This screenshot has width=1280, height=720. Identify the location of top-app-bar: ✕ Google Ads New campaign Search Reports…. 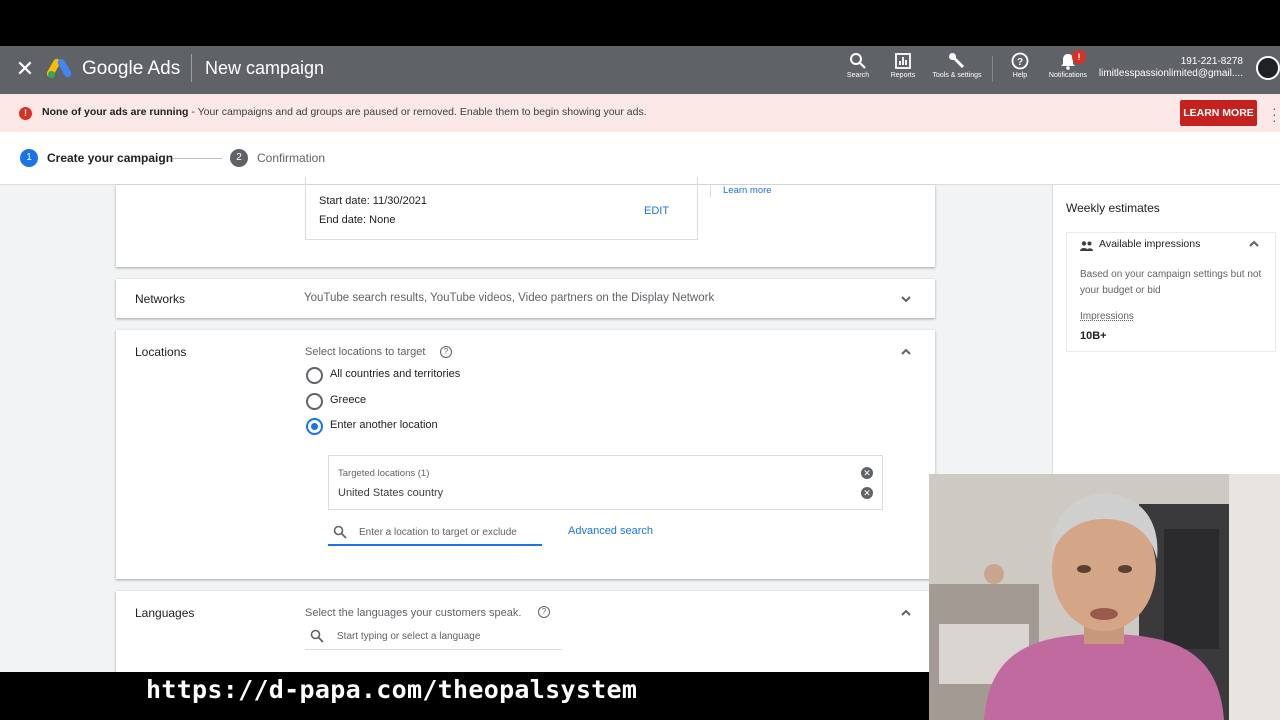
(640, 70).